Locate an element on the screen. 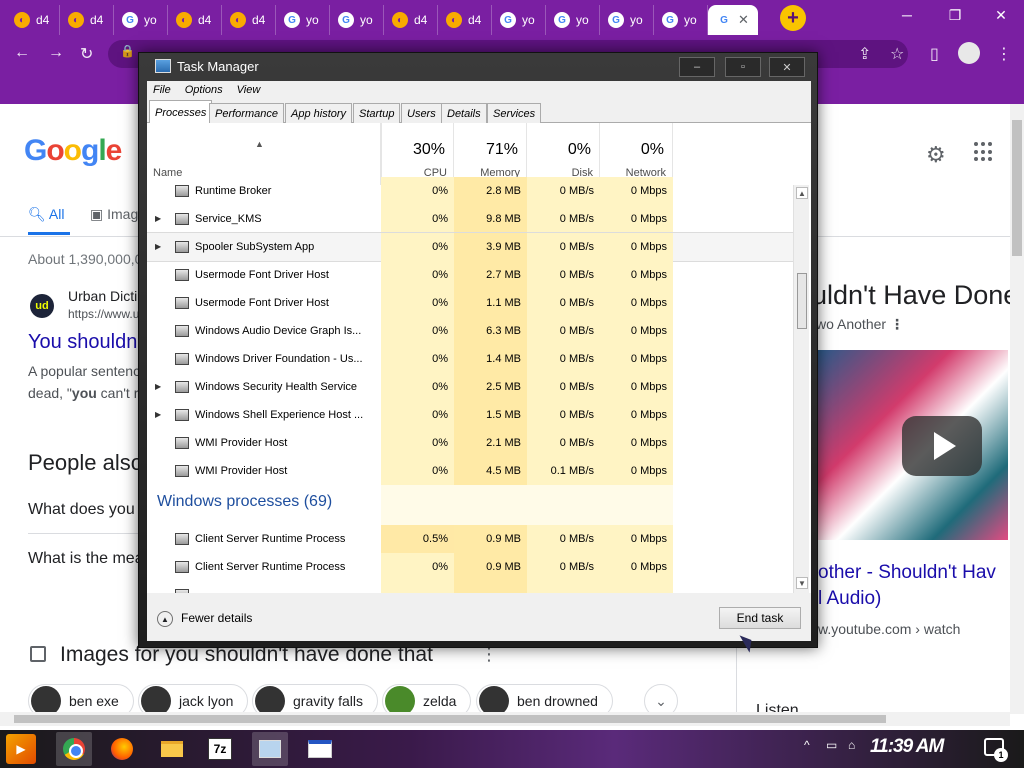 Image resolution: width=1024 pixels, height=768 pixels. taskbar-7zip: 7z is located at coordinates (220, 749).